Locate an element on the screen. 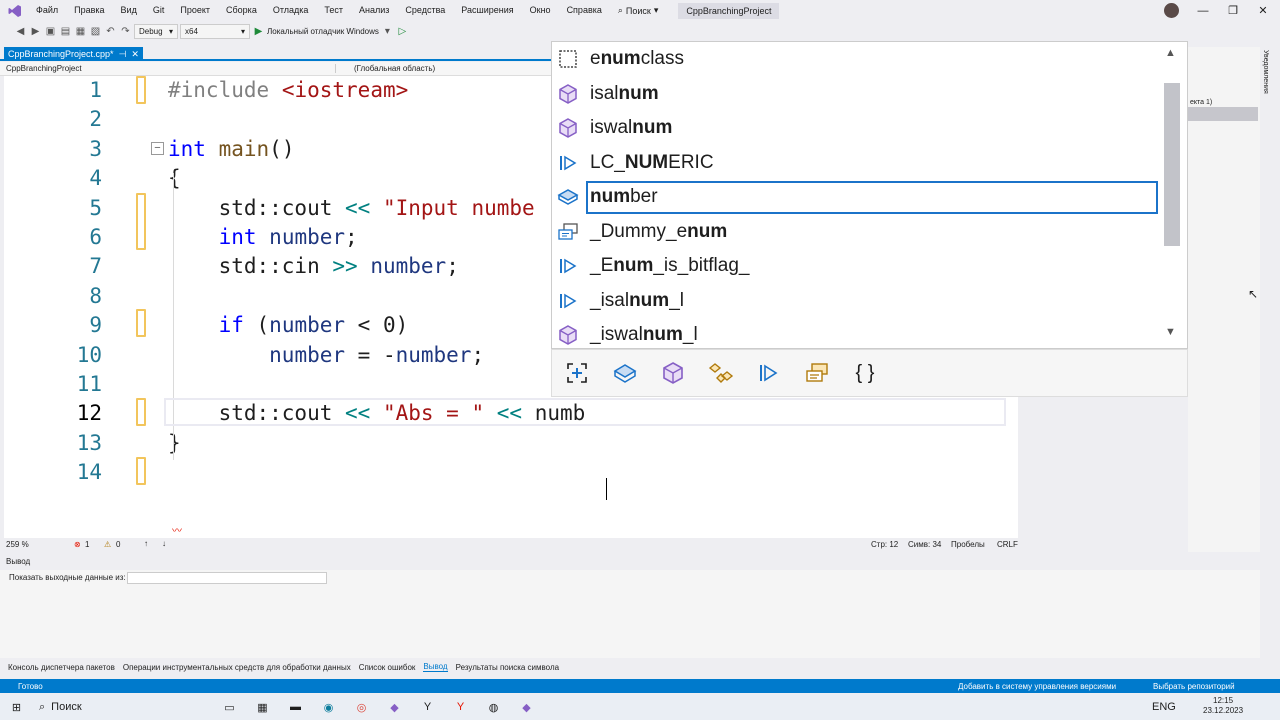 Image resolution: width=1280 pixels, height=720 pixels. autocomplete-item: number is located at coordinates (857, 197).